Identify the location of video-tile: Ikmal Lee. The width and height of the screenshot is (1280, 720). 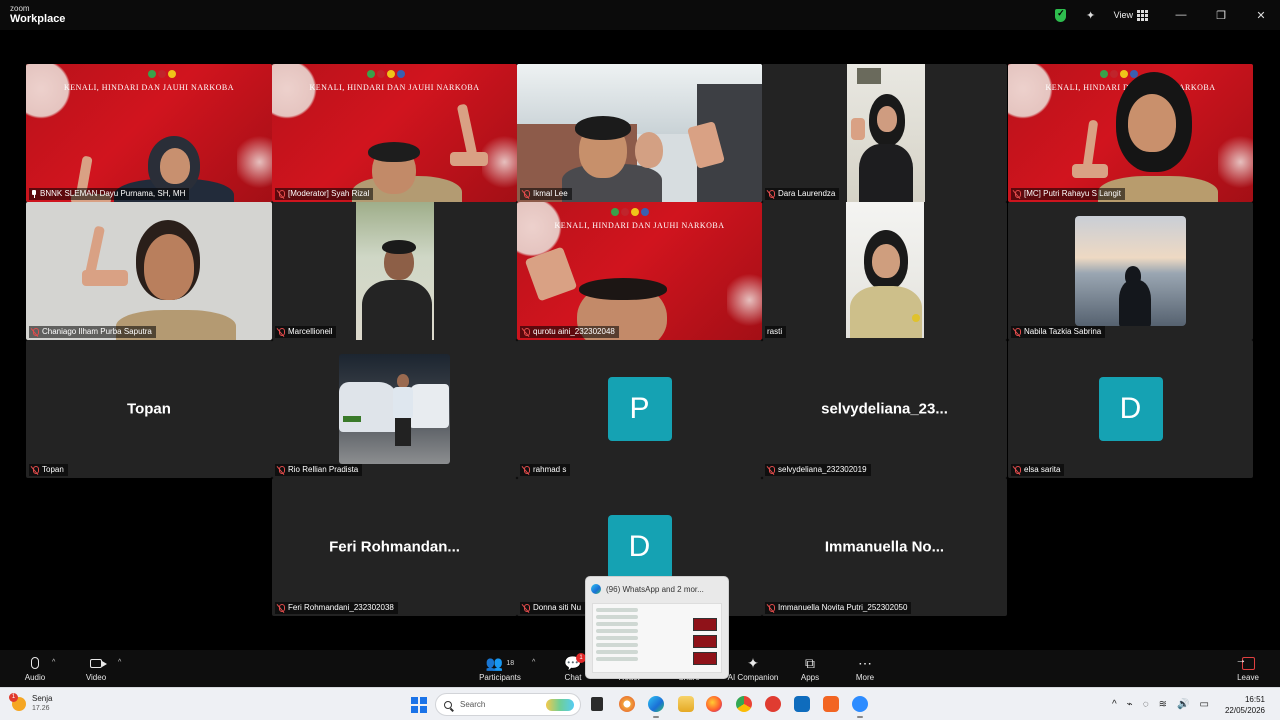
(639, 133).